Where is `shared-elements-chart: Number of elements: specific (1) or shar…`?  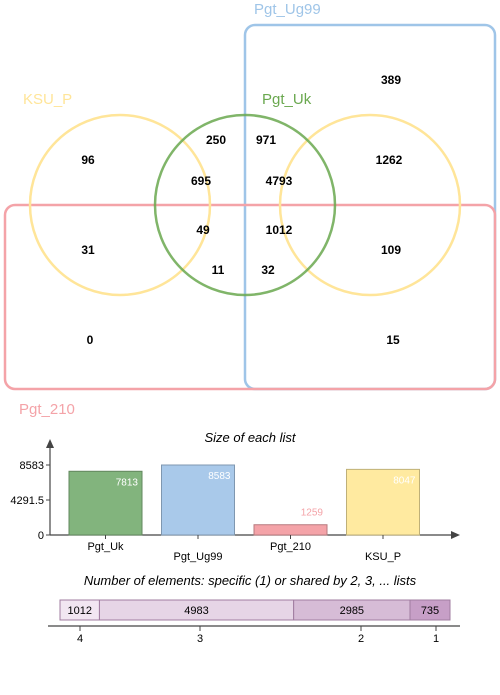 shared-elements-chart: Number of elements: specific (1) or shar… is located at coordinates (254, 609).